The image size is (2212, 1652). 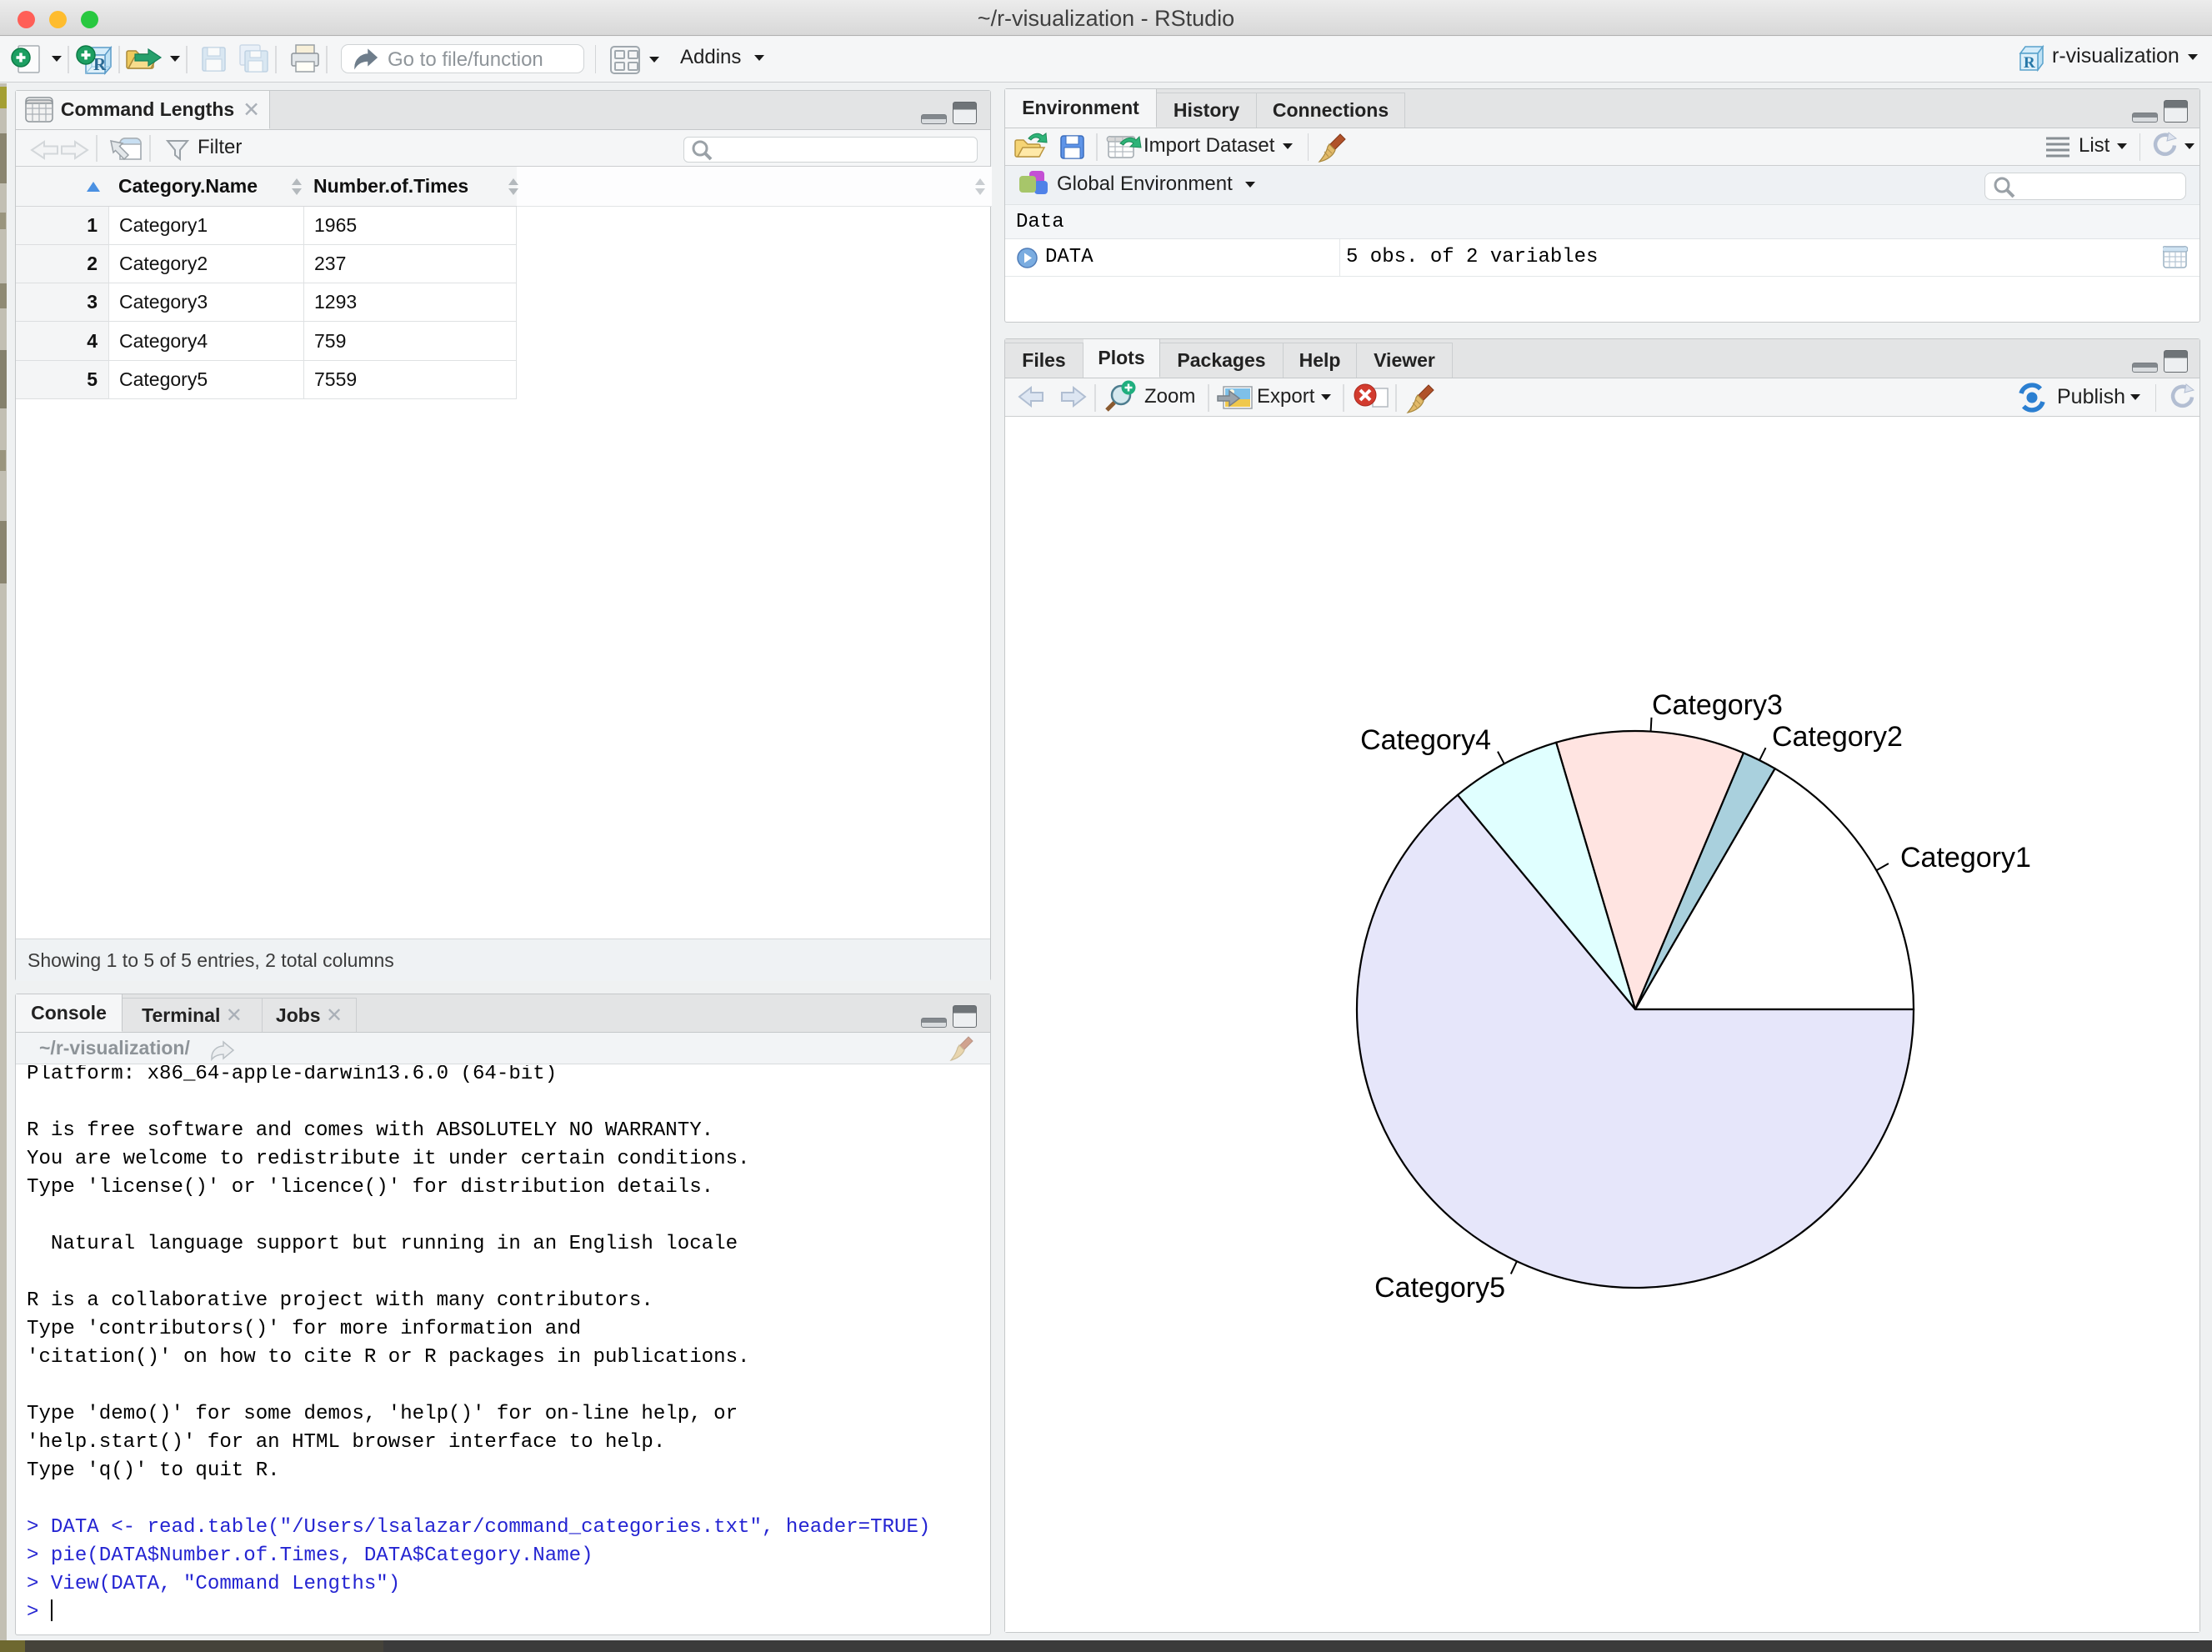 What do you see at coordinates (2029, 63) in the screenshot?
I see `svg-text: R` at bounding box center [2029, 63].